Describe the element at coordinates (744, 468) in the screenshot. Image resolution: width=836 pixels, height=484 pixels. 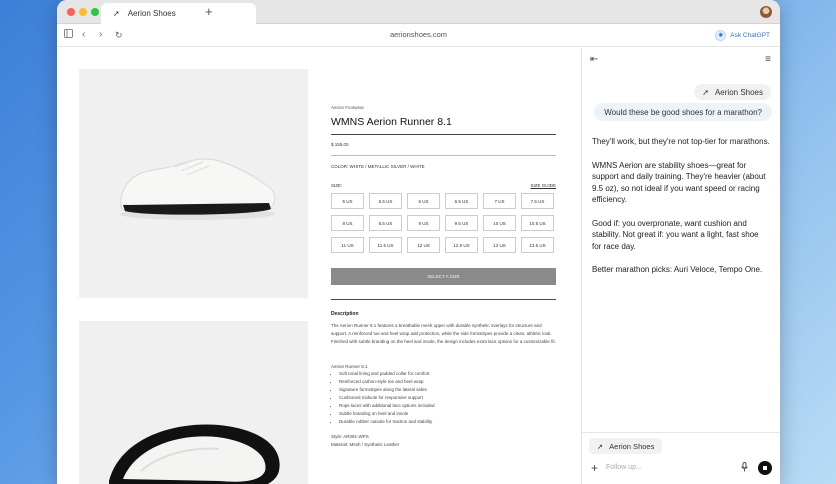
I see `mic-icon` at that location.